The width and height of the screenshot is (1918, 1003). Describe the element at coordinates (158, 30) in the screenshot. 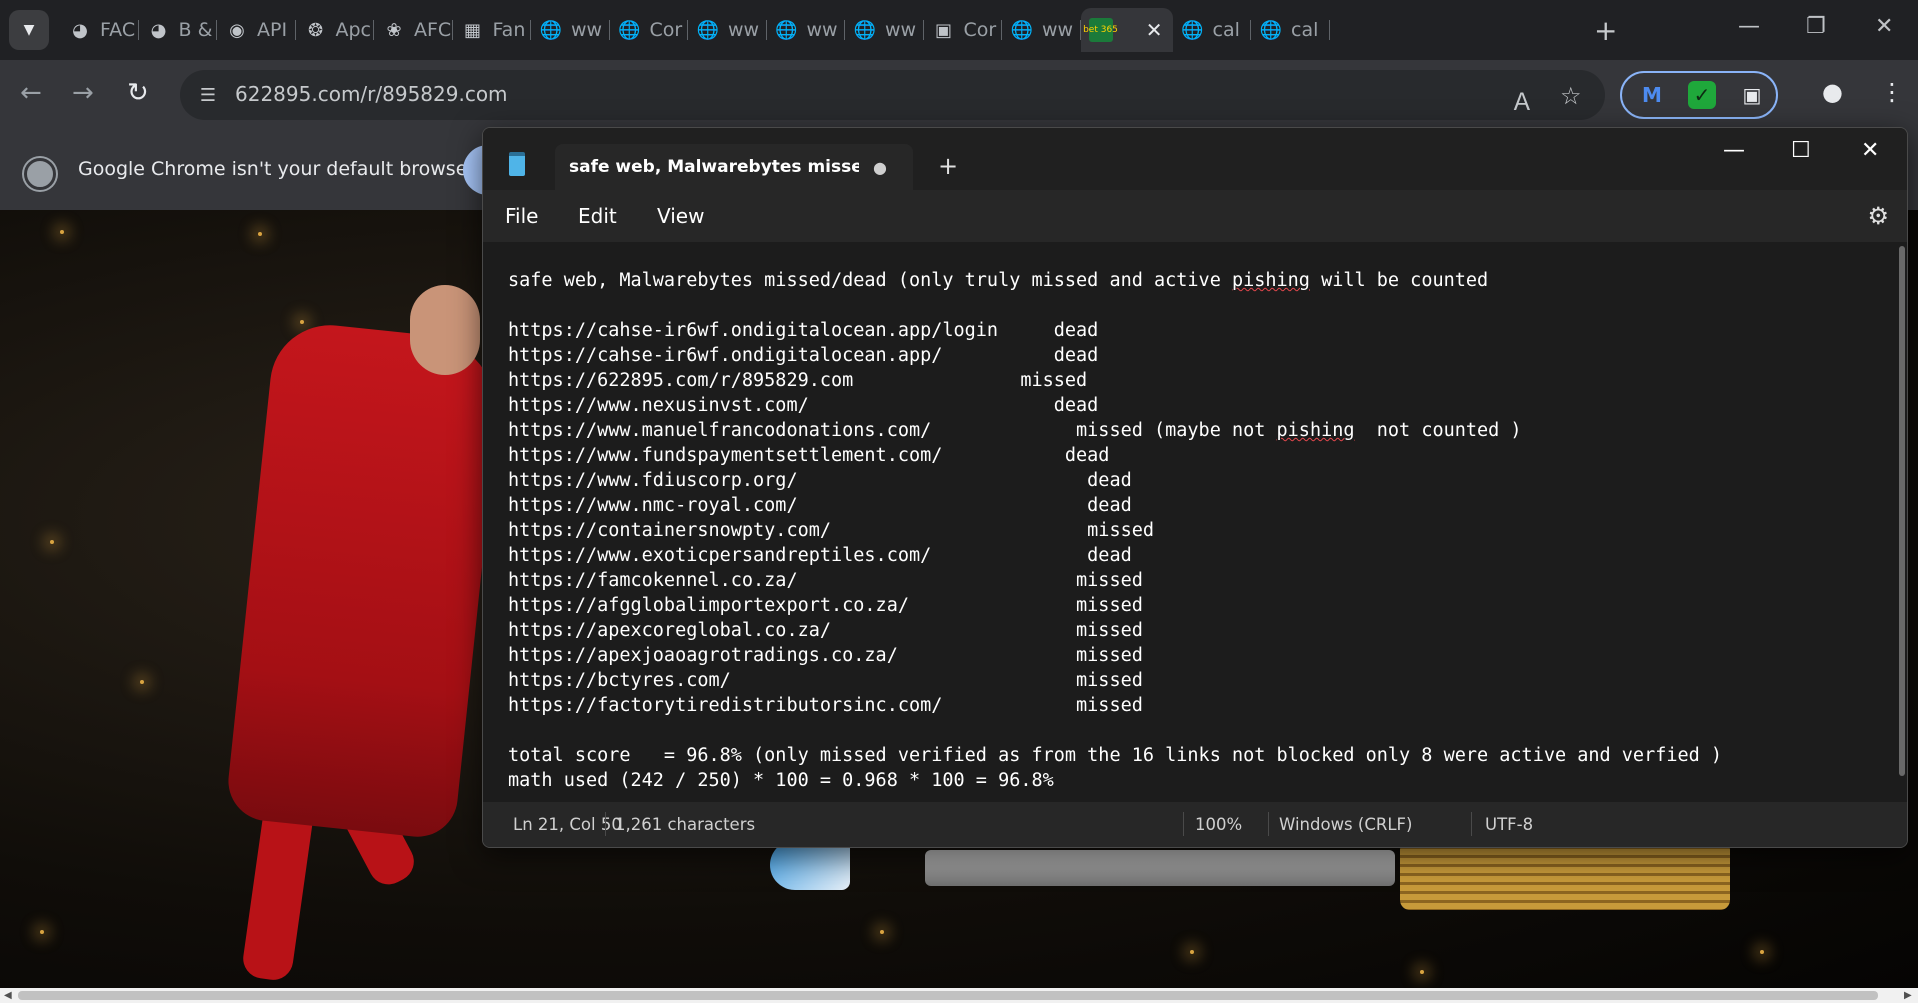

I see `performance-icon: ◕` at that location.